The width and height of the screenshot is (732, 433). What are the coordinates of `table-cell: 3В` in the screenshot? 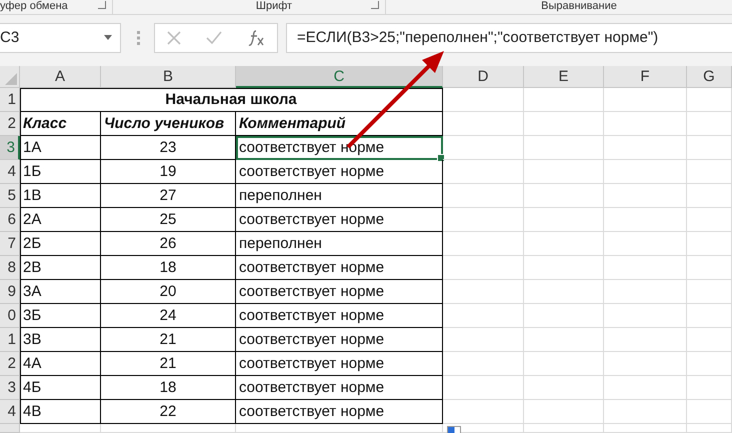 It's located at (60, 340).